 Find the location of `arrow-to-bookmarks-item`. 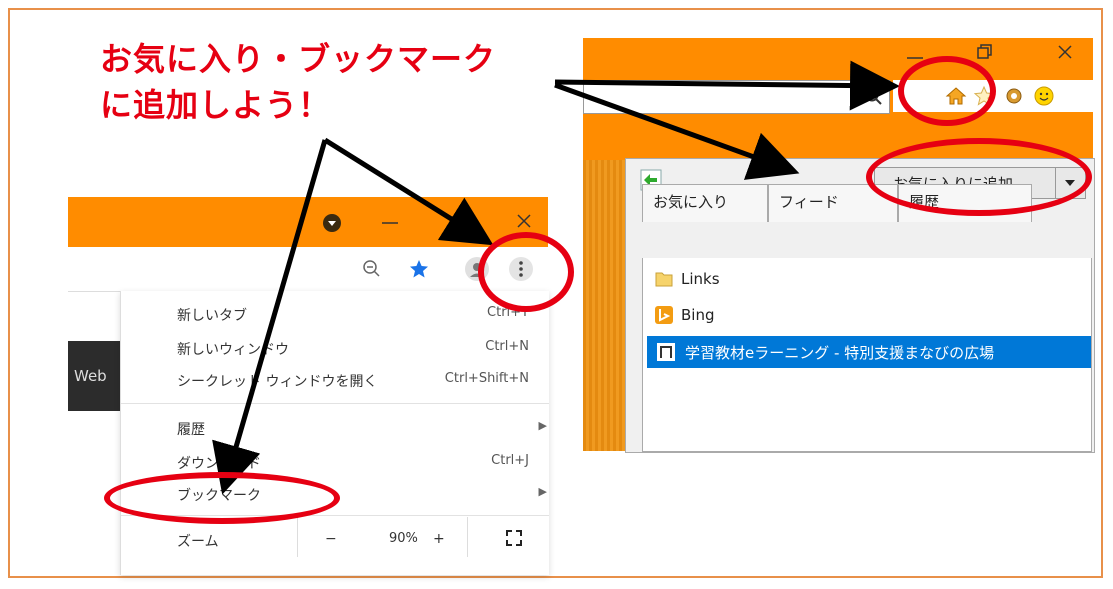

arrow-to-bookmarks-item is located at coordinates (270, 317).